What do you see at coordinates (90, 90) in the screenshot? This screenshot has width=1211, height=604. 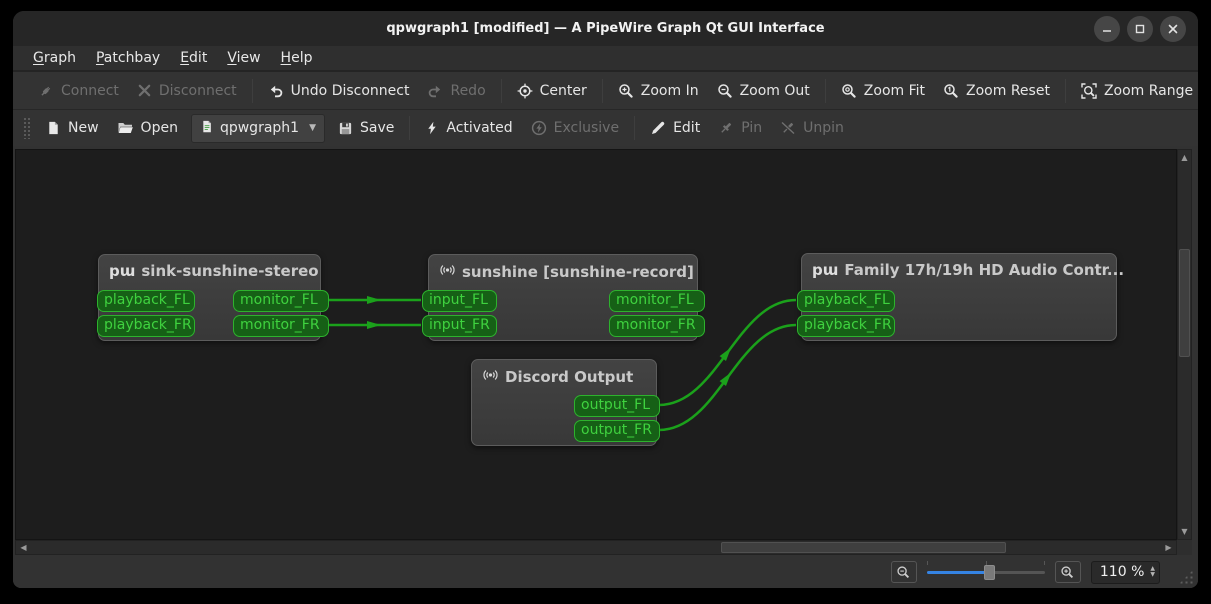 I see `connect-label: Connect` at bounding box center [90, 90].